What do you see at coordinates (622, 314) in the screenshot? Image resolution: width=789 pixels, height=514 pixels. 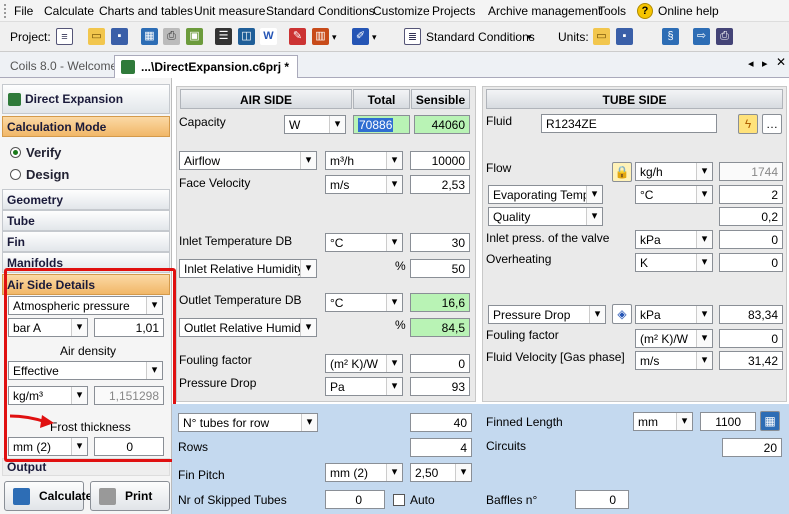 I see `diamond-icon: ◈` at bounding box center [622, 314].